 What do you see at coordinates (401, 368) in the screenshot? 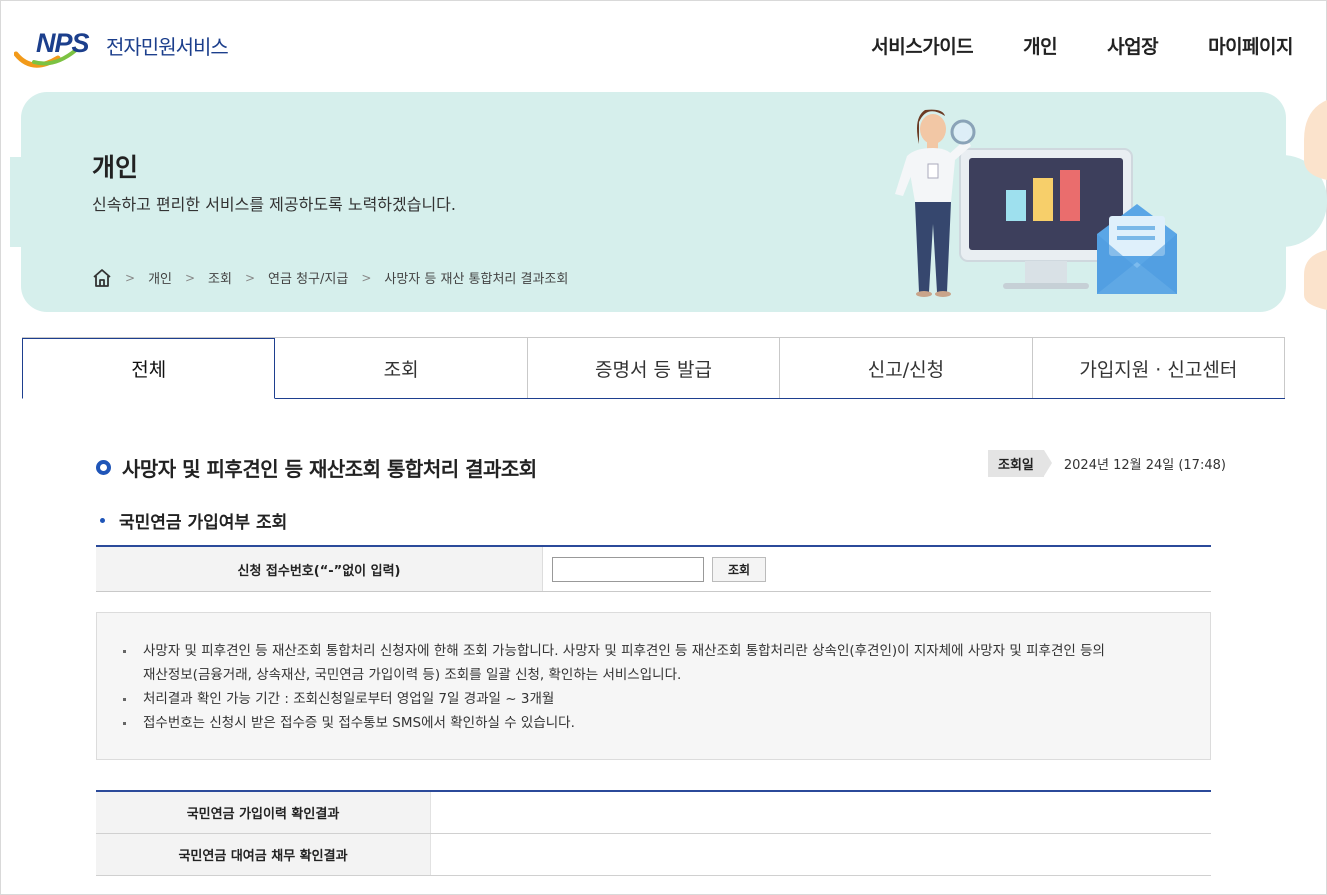
I see `tab-inquiry: 조회` at bounding box center [401, 368].